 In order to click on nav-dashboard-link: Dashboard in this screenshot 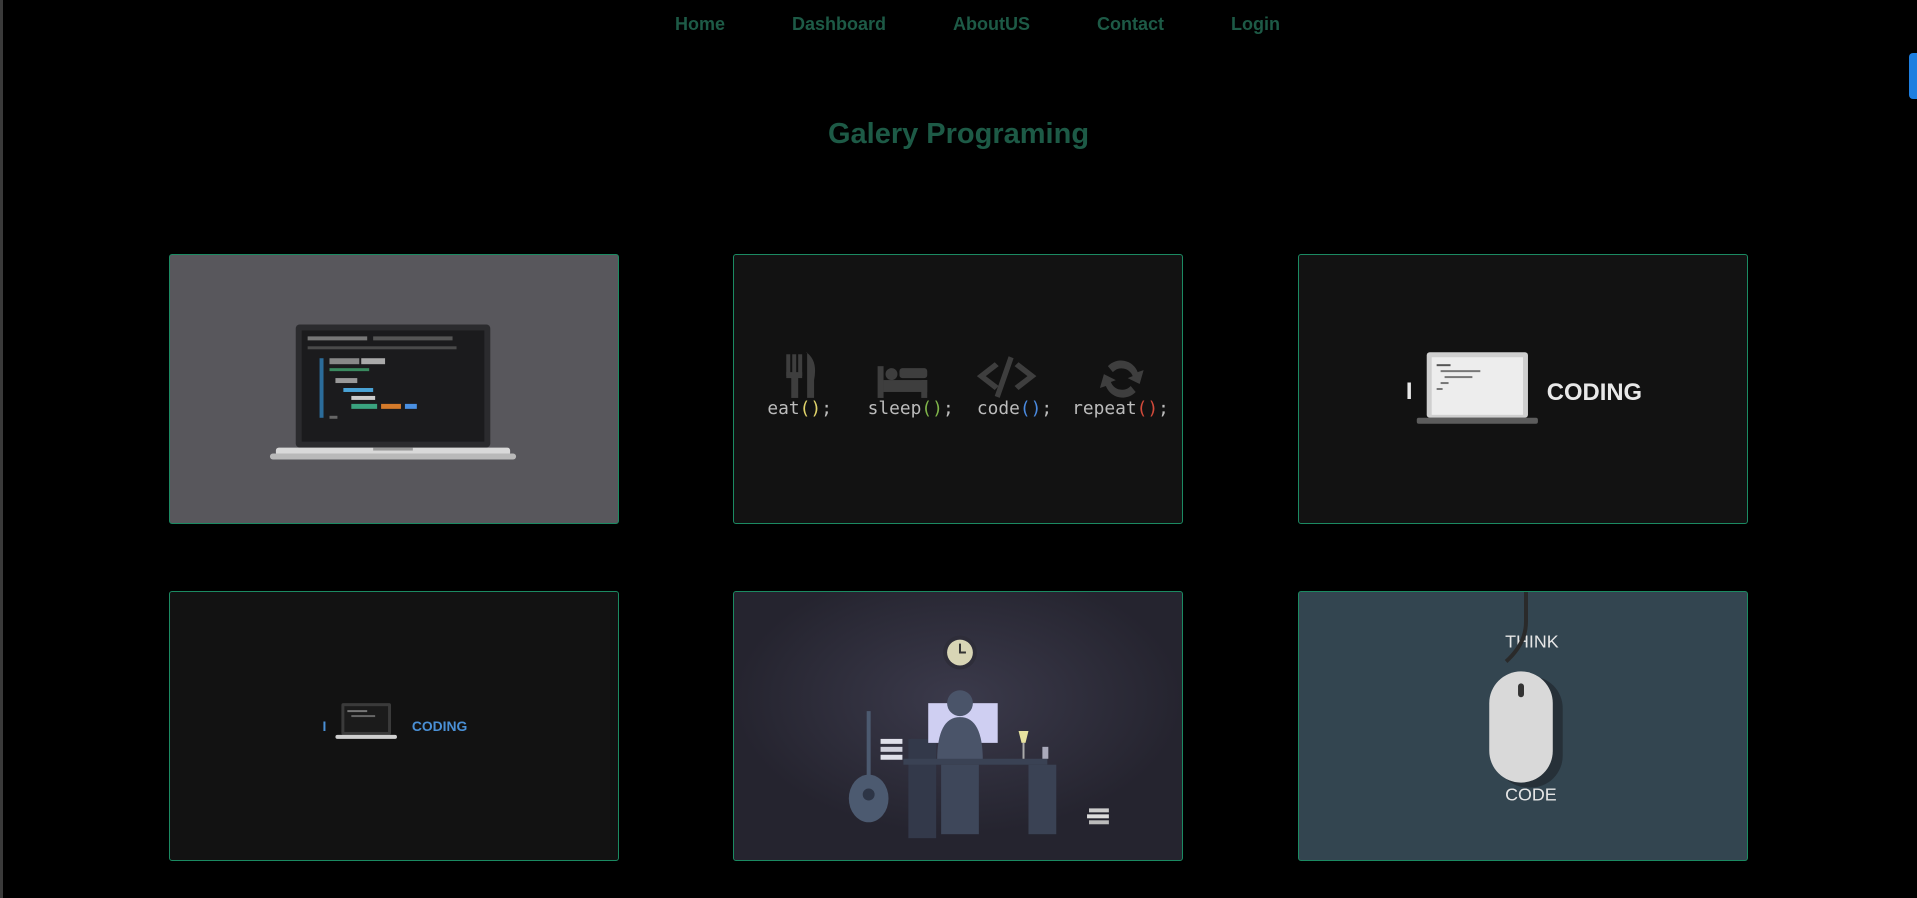, I will do `click(839, 24)`.